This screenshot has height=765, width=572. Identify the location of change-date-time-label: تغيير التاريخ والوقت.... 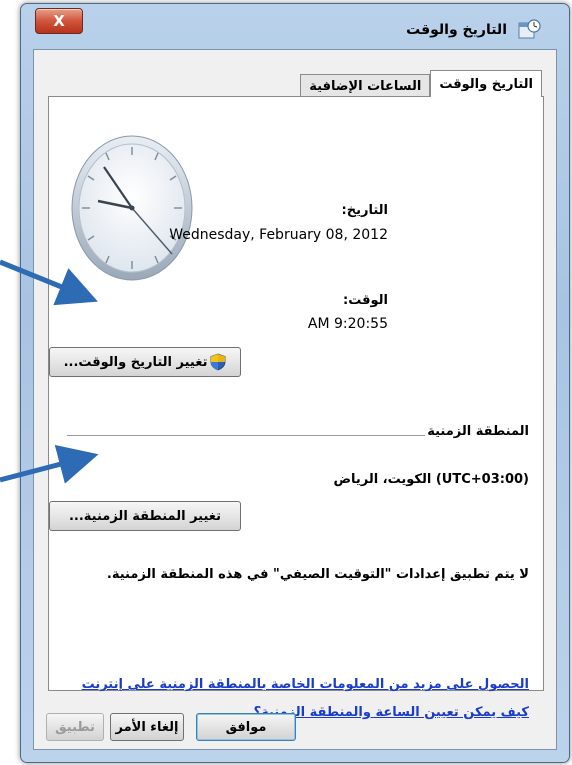
(135, 362).